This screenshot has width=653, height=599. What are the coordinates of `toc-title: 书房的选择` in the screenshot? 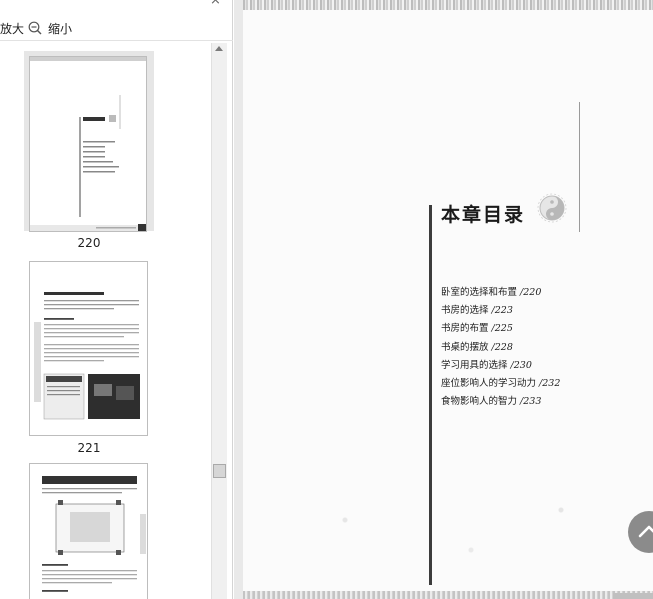 It's located at (465, 311).